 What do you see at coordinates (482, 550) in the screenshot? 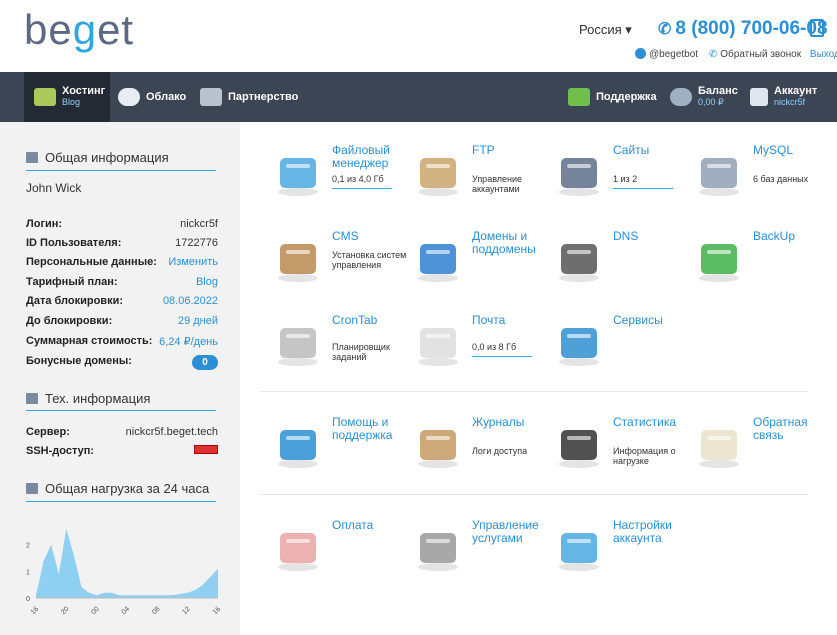
I see `tile-services-column: Управление услугами` at bounding box center [482, 550].